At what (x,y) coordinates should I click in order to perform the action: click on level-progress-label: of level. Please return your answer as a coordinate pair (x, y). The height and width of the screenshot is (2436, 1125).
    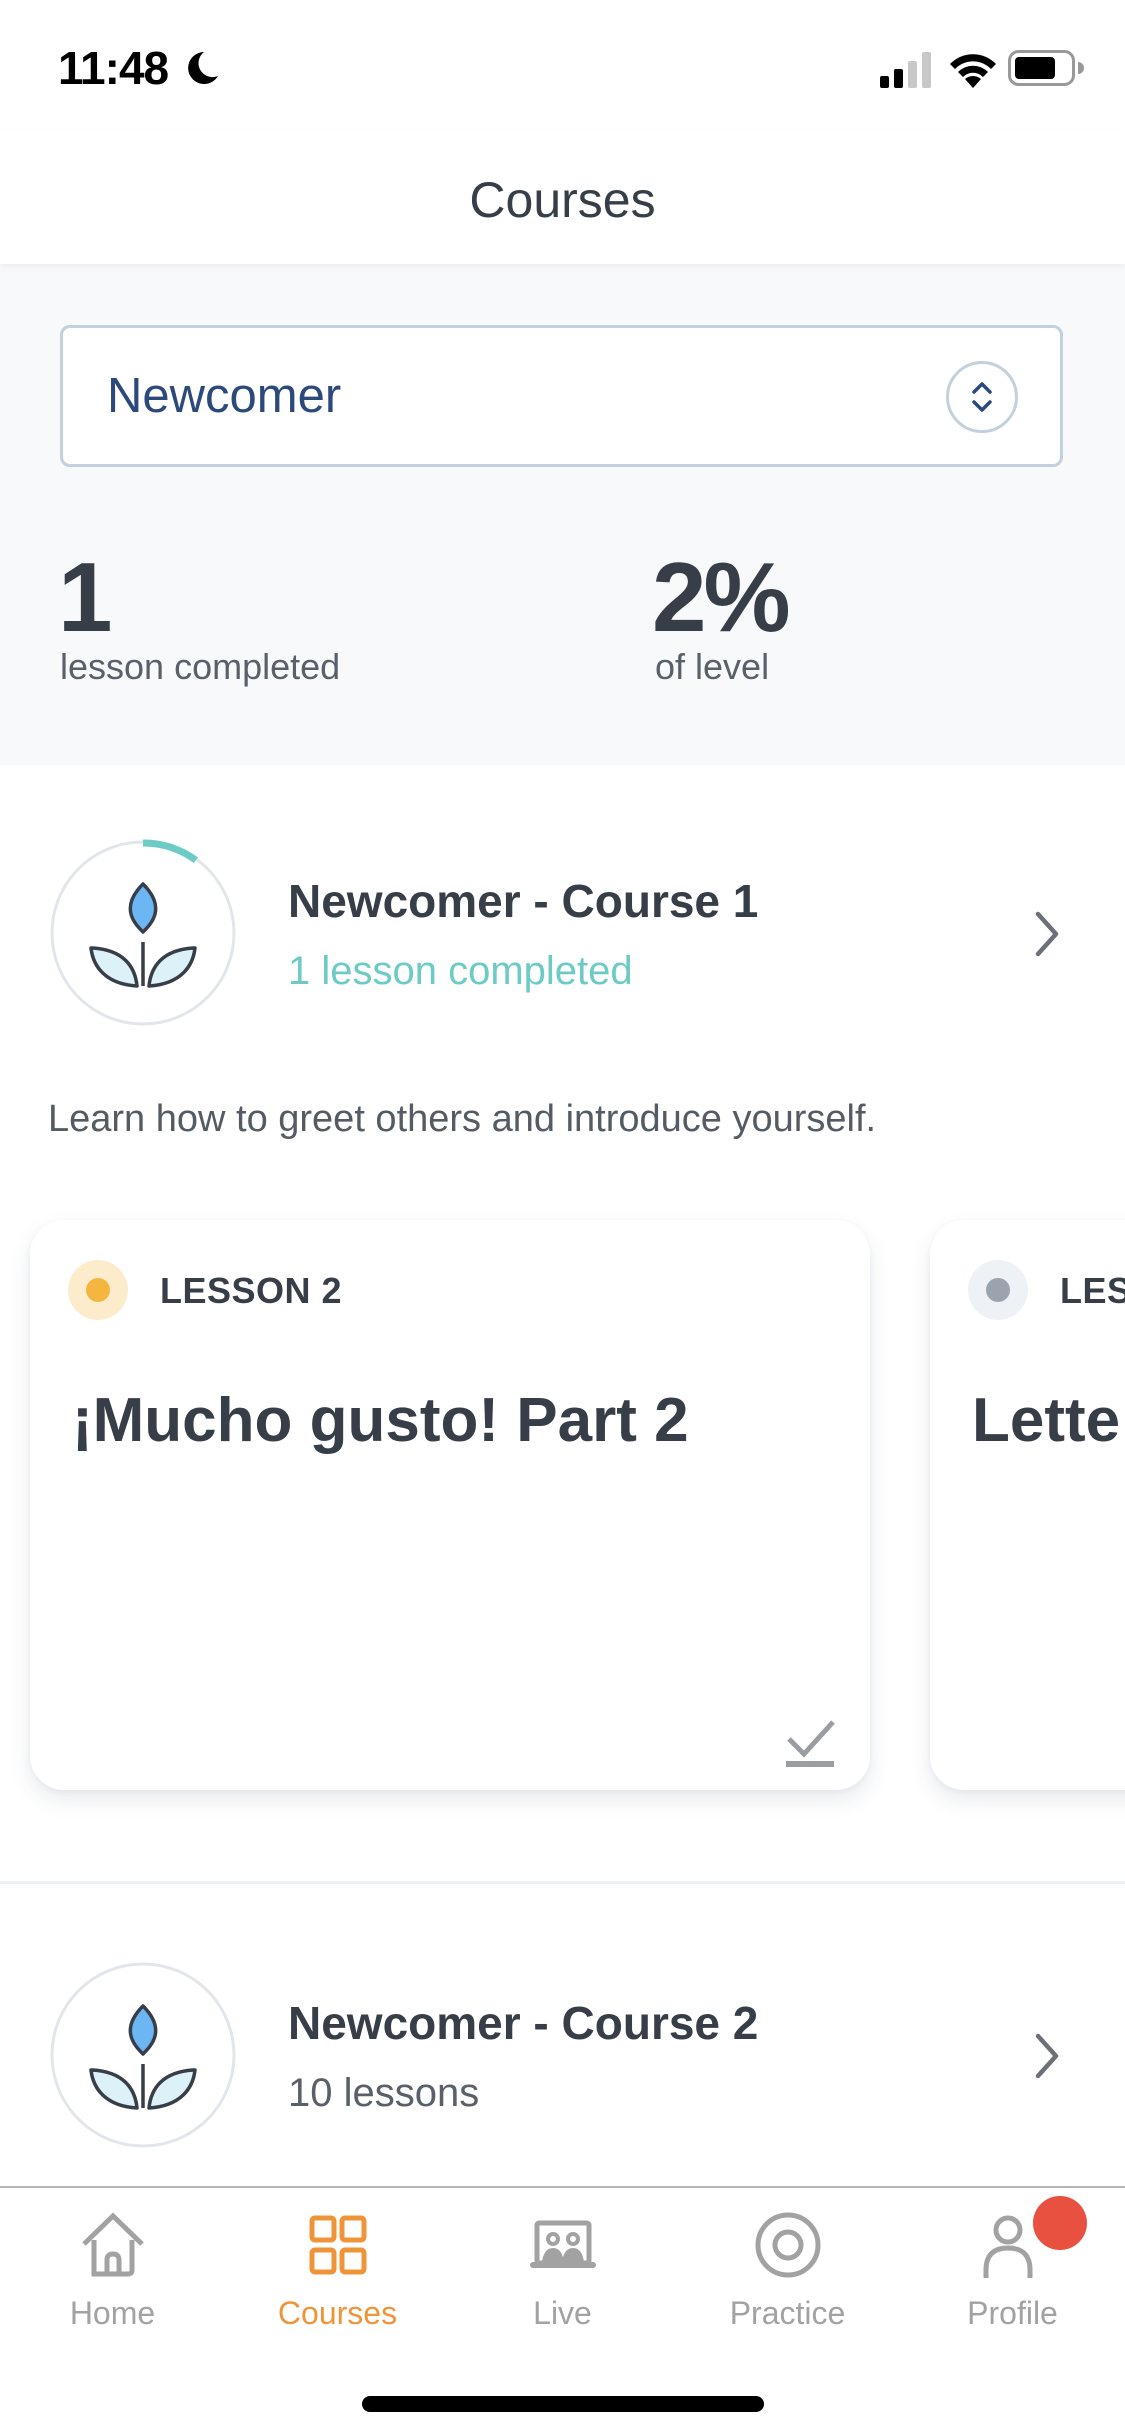
    Looking at the image, I should click on (712, 666).